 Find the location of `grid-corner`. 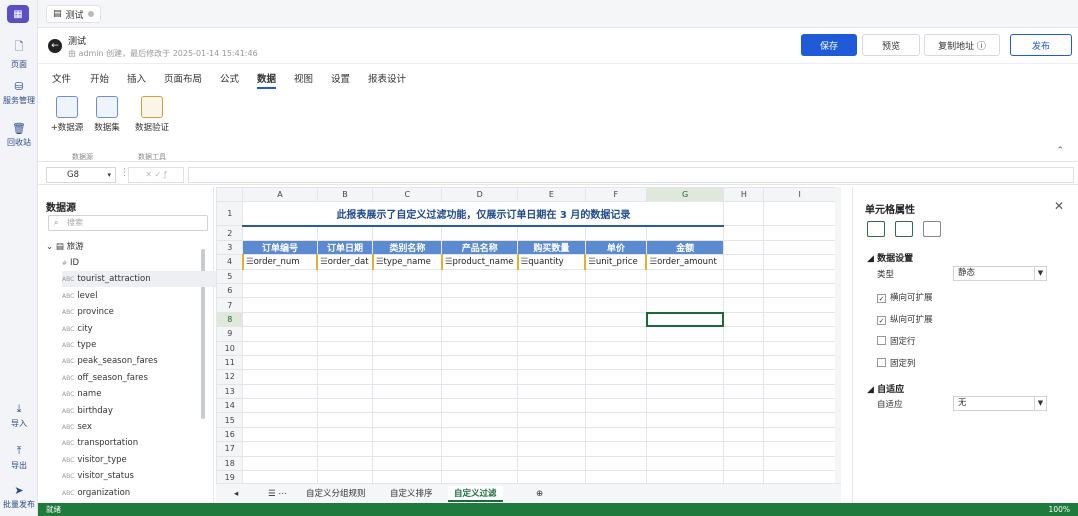

grid-corner is located at coordinates (230, 195).